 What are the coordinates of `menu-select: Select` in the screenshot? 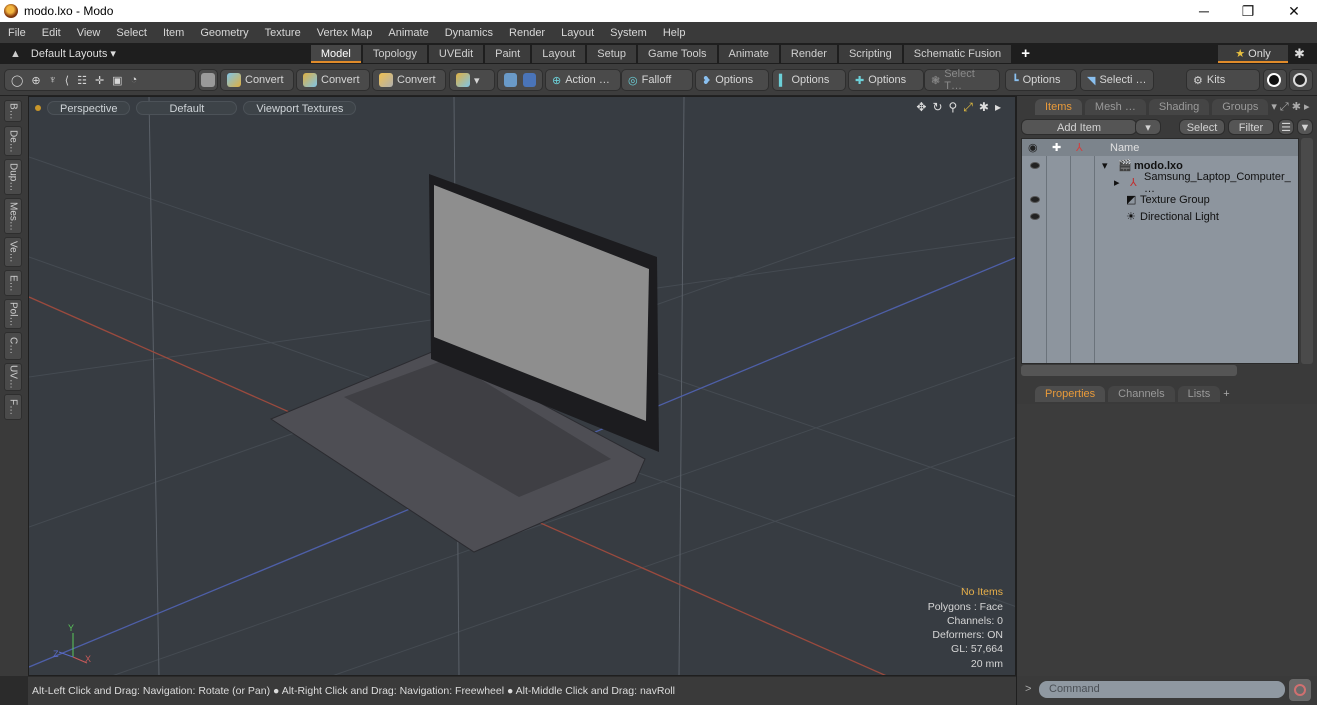 It's located at (131, 33).